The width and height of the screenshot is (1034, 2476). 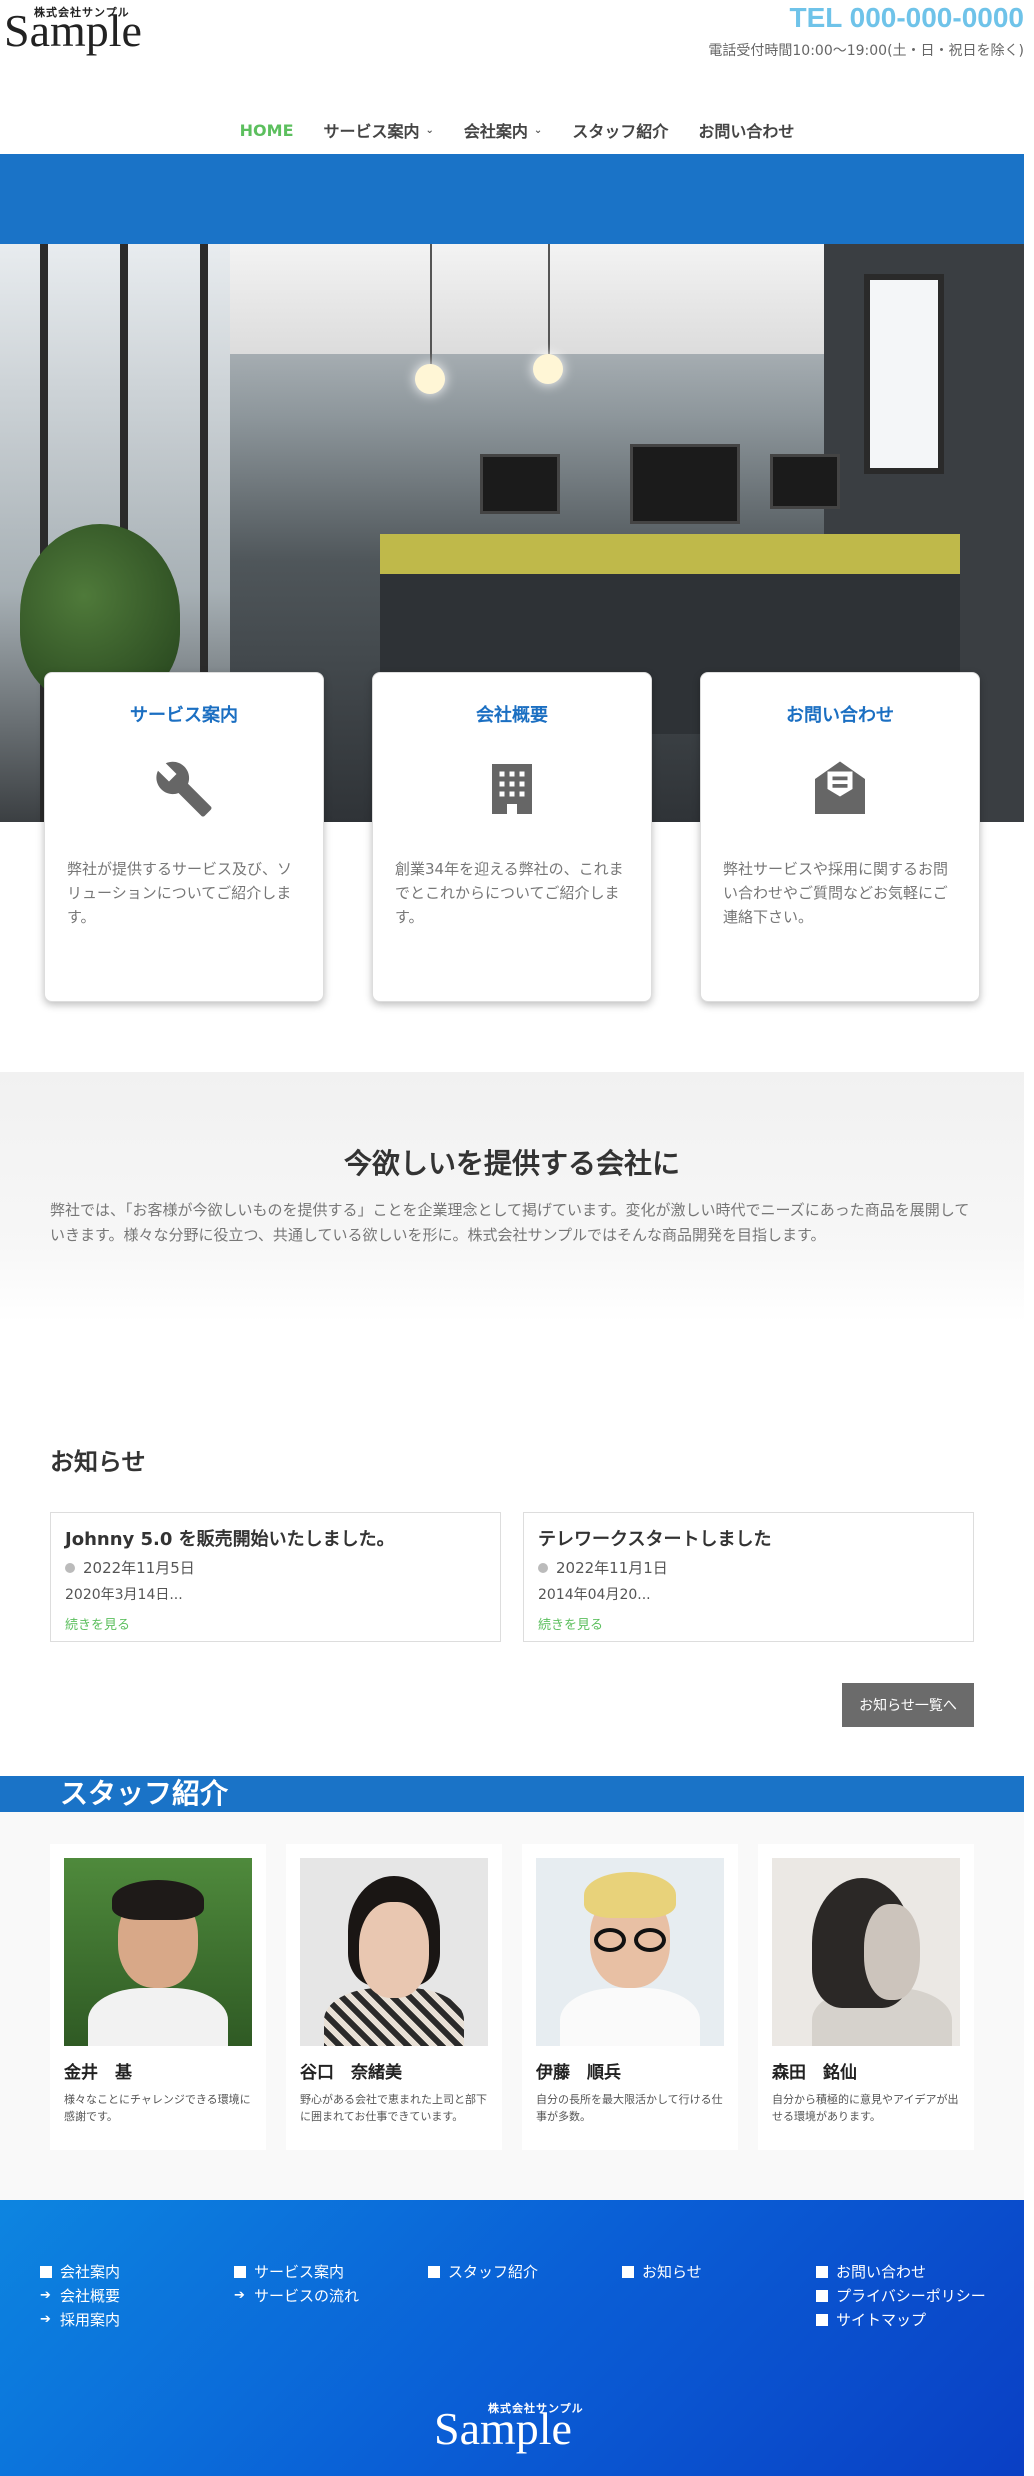 I want to click on news-list-button: お知らせ一覧へ, so click(x=908, y=1705).